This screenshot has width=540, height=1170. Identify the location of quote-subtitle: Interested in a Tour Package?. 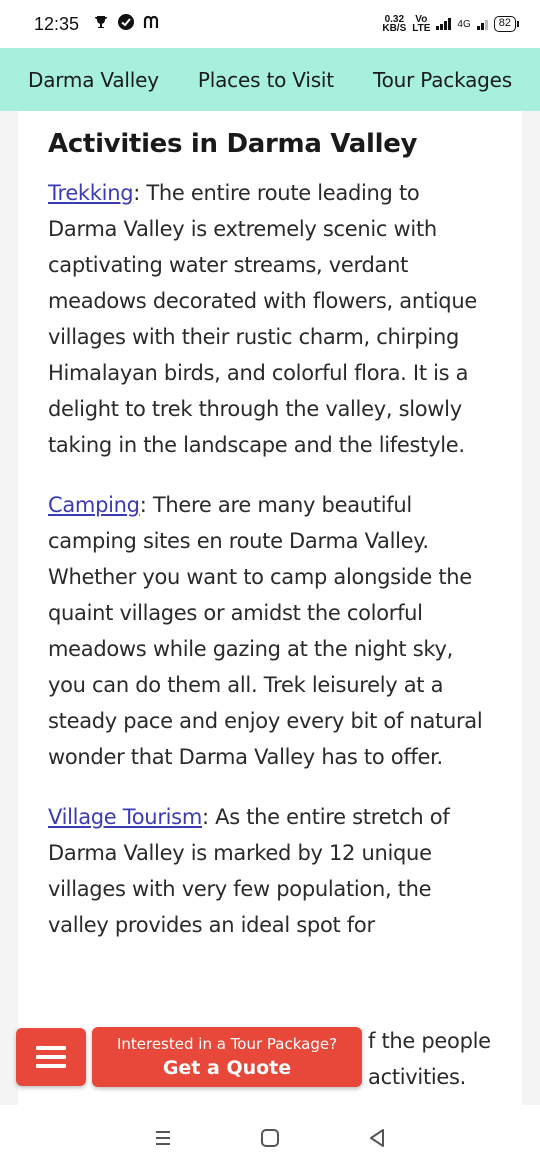
(227, 1044).